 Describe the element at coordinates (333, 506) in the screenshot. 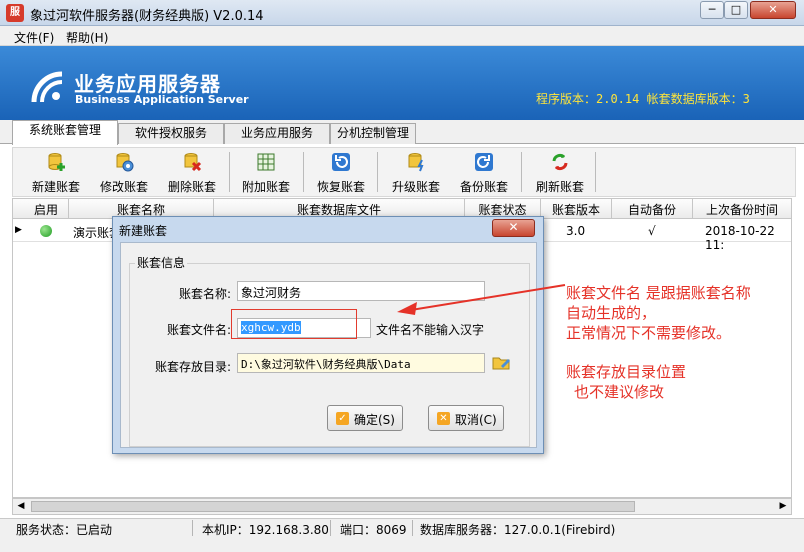

I see `scroll-thumb` at that location.